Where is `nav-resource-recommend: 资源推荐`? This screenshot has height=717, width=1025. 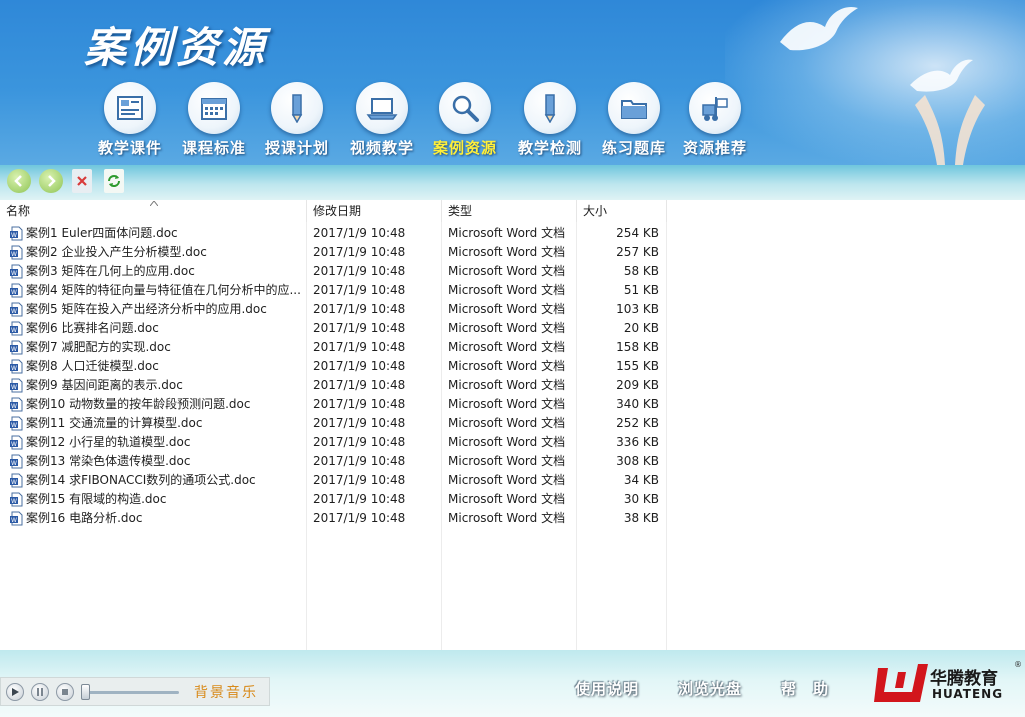
nav-resource-recommend: 资源推荐 is located at coordinates (715, 120).